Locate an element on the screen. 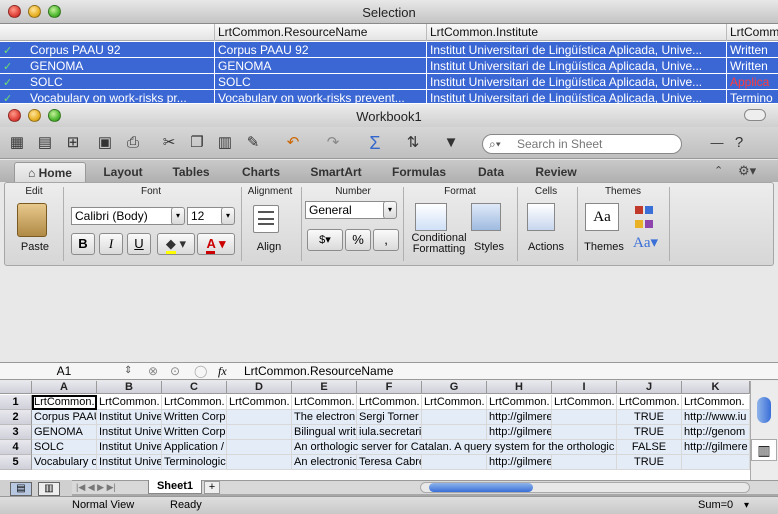 Image resolution: width=778 pixels, height=514 pixels. column-header: K is located at coordinates (716, 387).